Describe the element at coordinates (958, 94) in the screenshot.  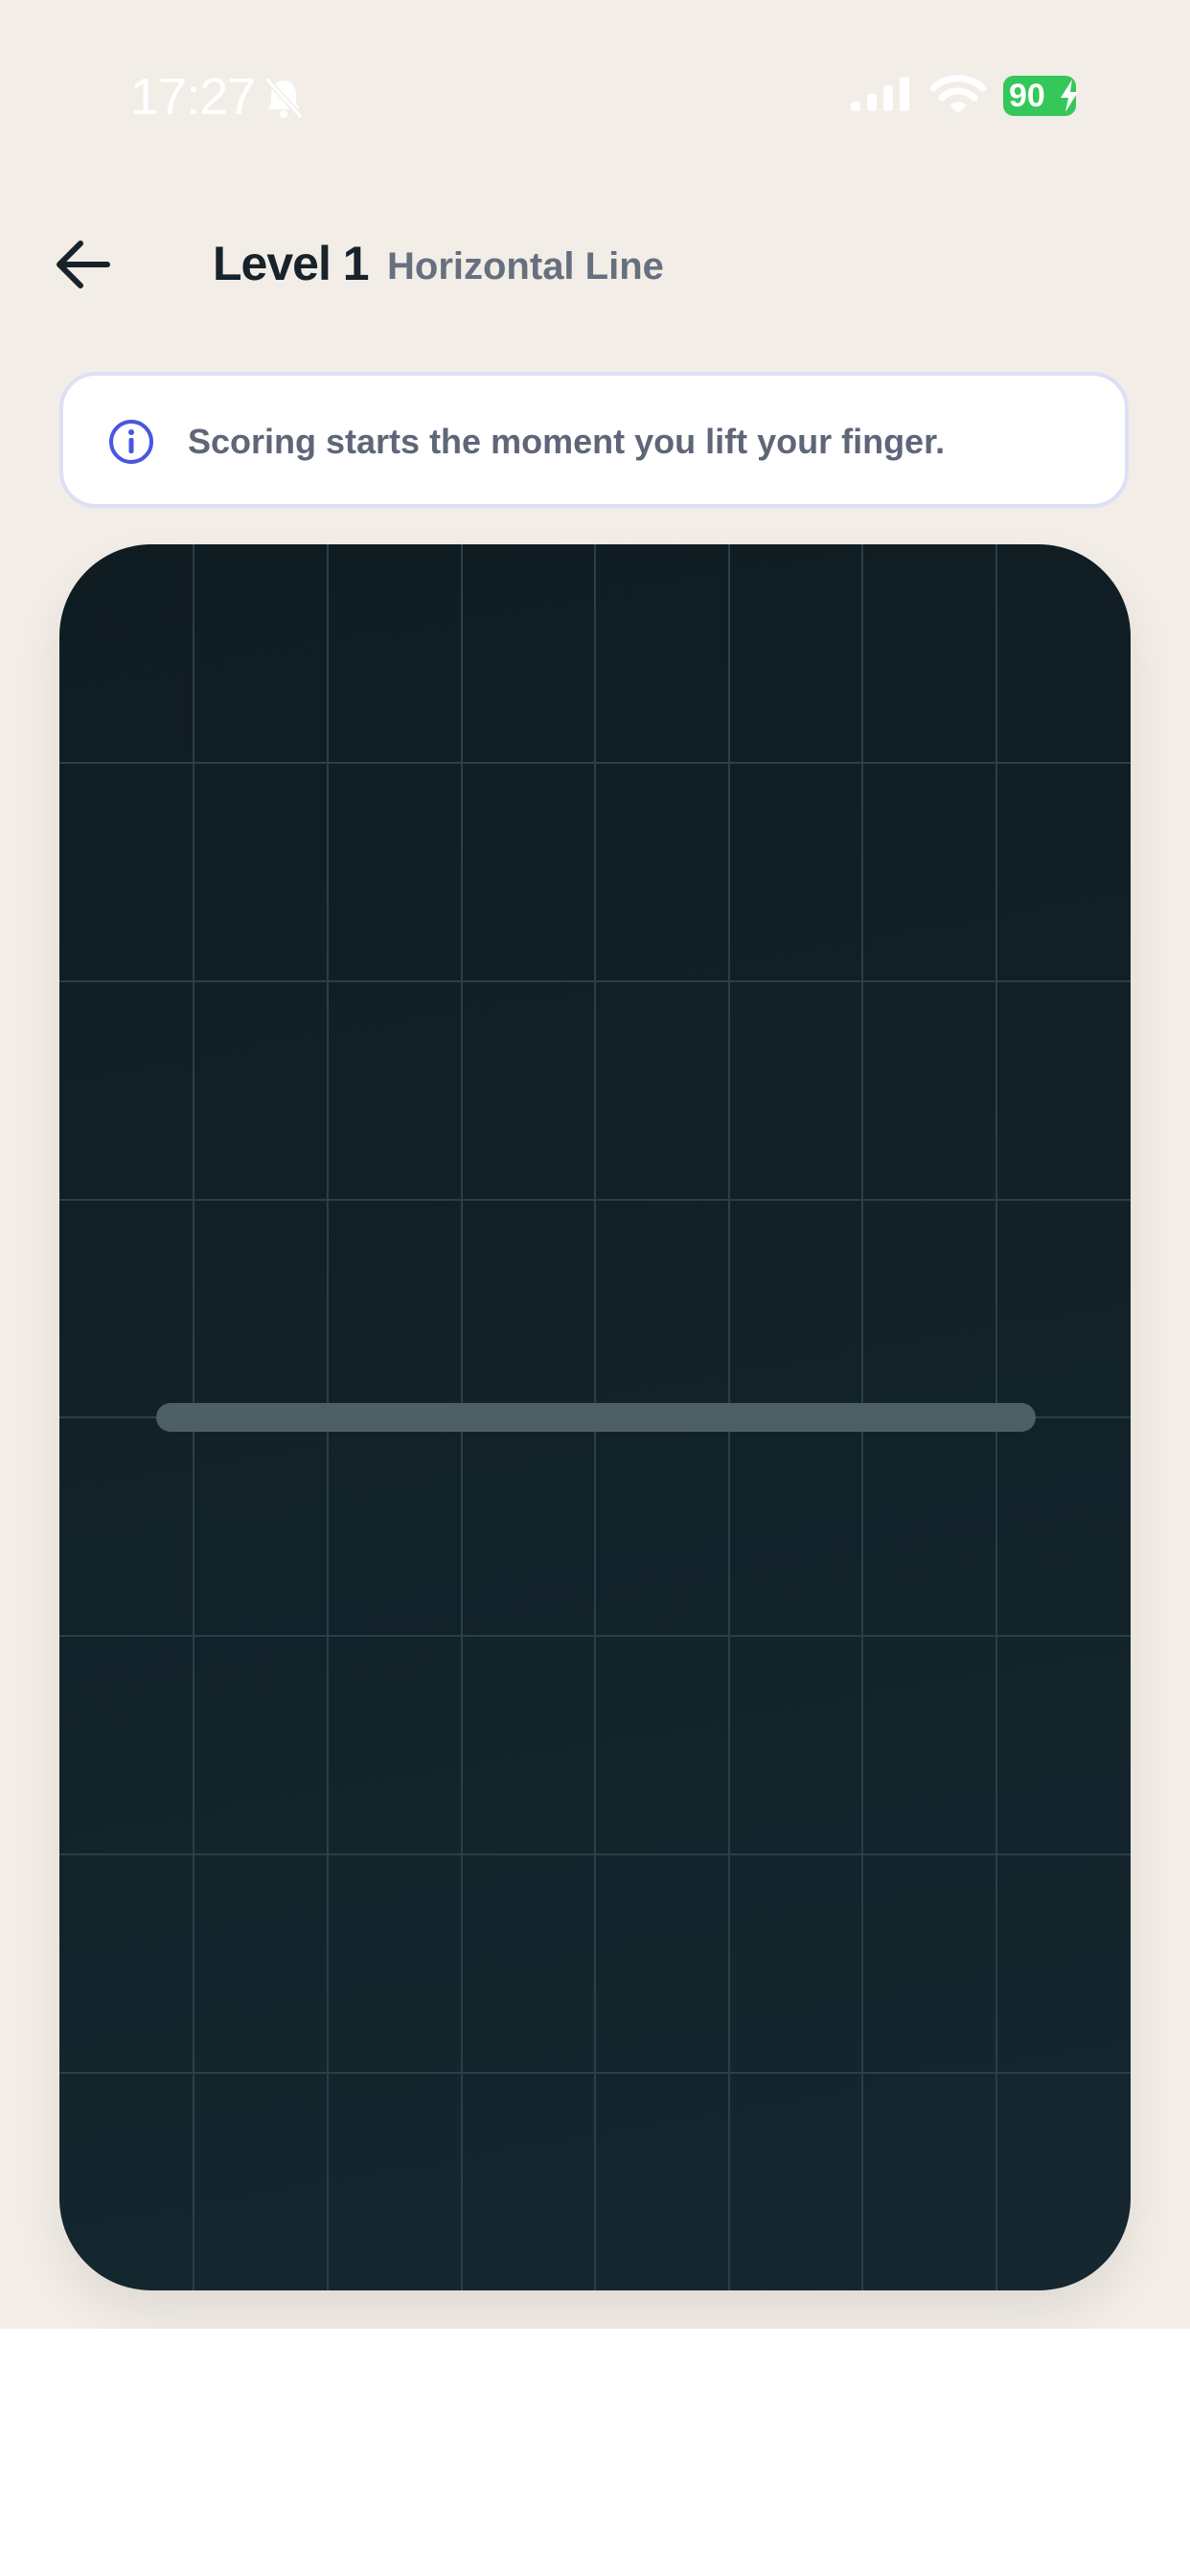
I see `wifi-icon` at that location.